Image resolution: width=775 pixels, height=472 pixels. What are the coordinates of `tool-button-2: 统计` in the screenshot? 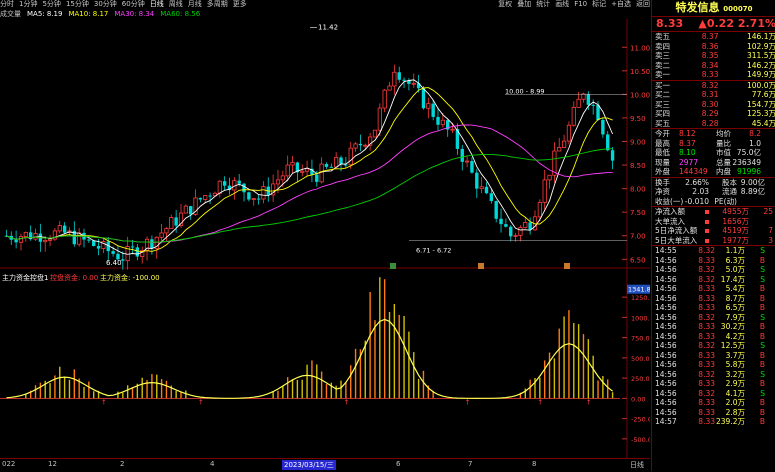 It's located at (543, 4).